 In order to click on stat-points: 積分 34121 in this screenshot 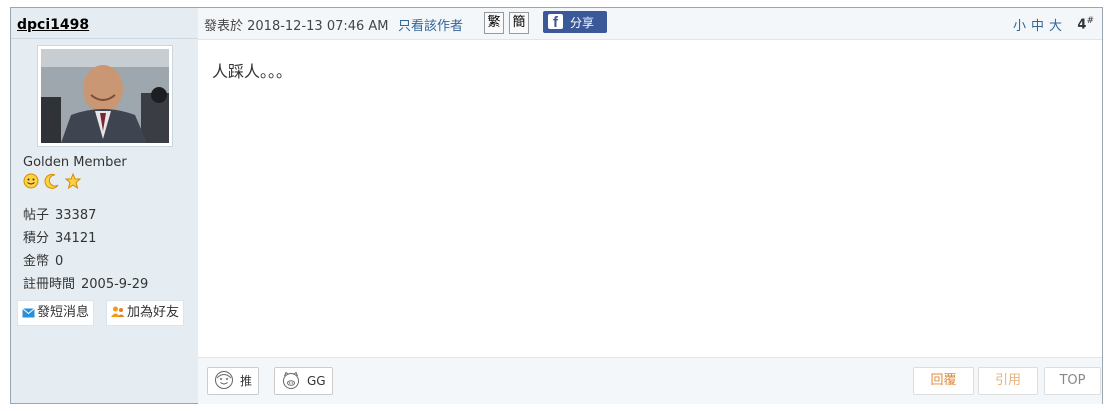, I will do `click(59, 236)`.